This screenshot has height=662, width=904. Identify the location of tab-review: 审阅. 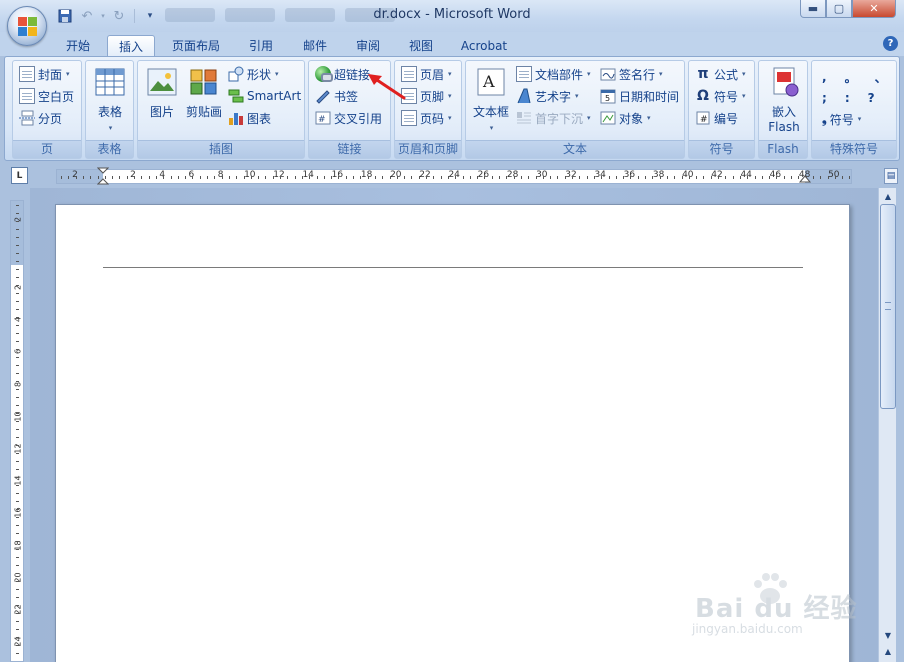
(368, 45).